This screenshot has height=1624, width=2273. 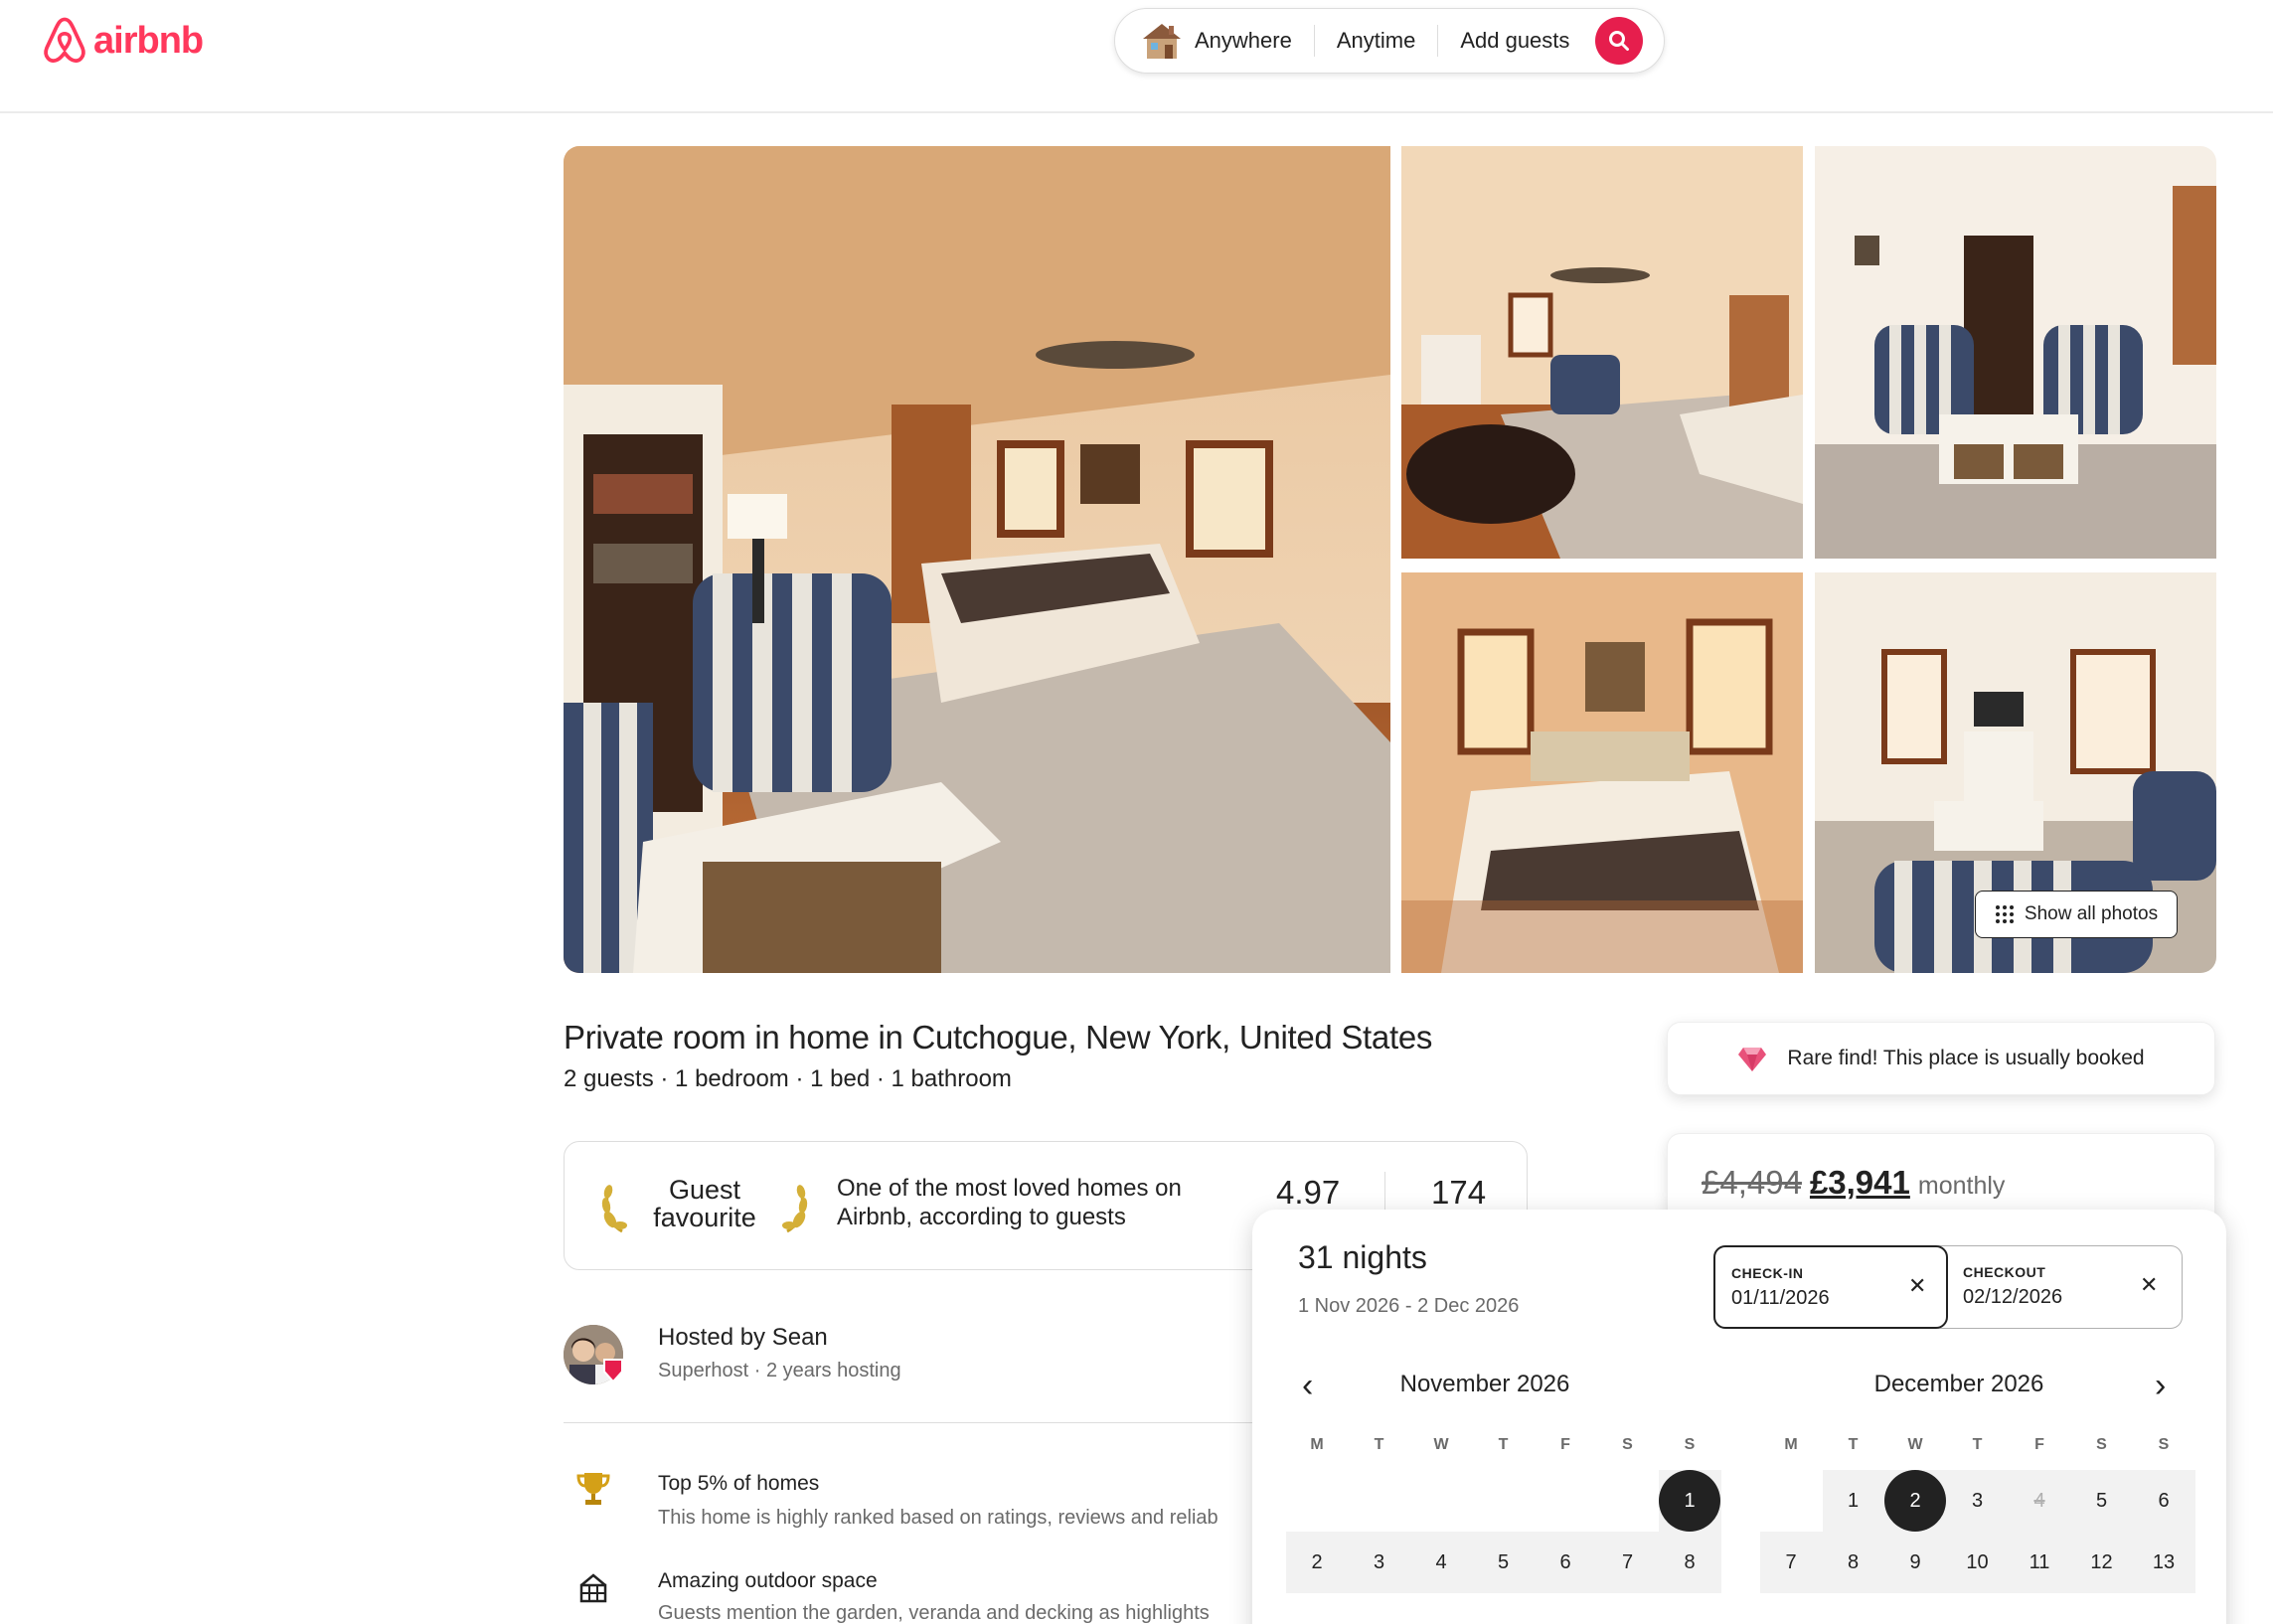 I want to click on discounted-price: £3,941, so click(x=1860, y=1183).